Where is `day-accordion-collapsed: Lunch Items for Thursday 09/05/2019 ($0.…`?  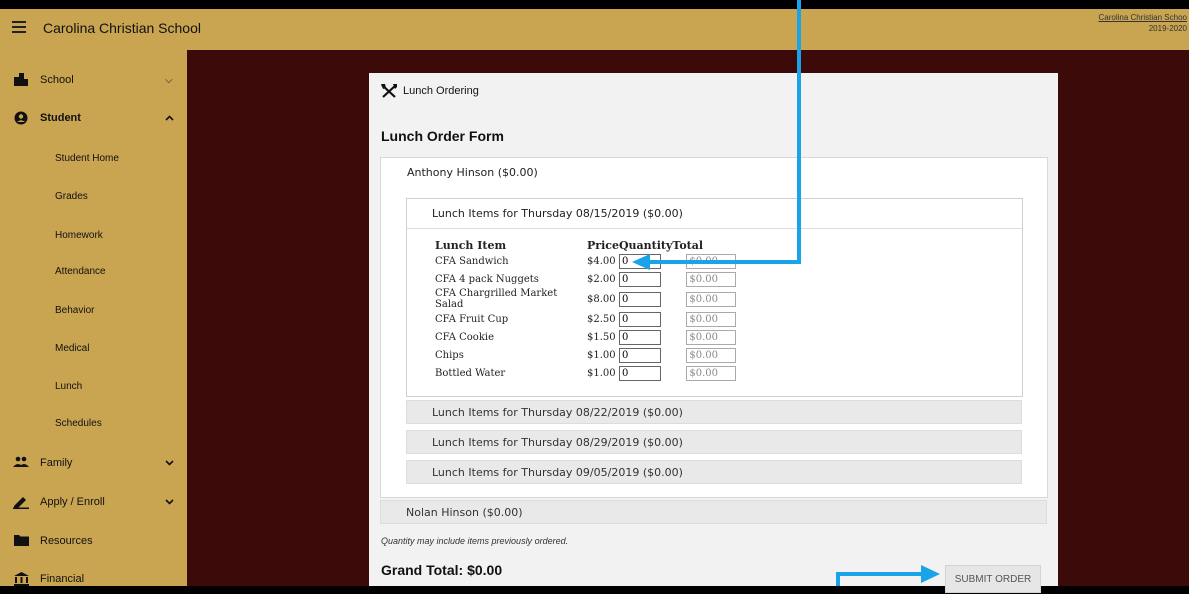 day-accordion-collapsed: Lunch Items for Thursday 09/05/2019 ($0.… is located at coordinates (714, 472).